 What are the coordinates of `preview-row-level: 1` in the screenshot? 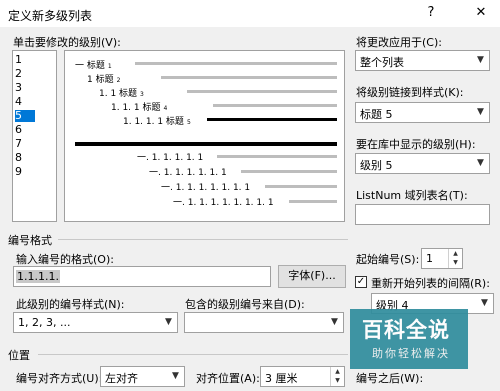 It's located at (109, 66).